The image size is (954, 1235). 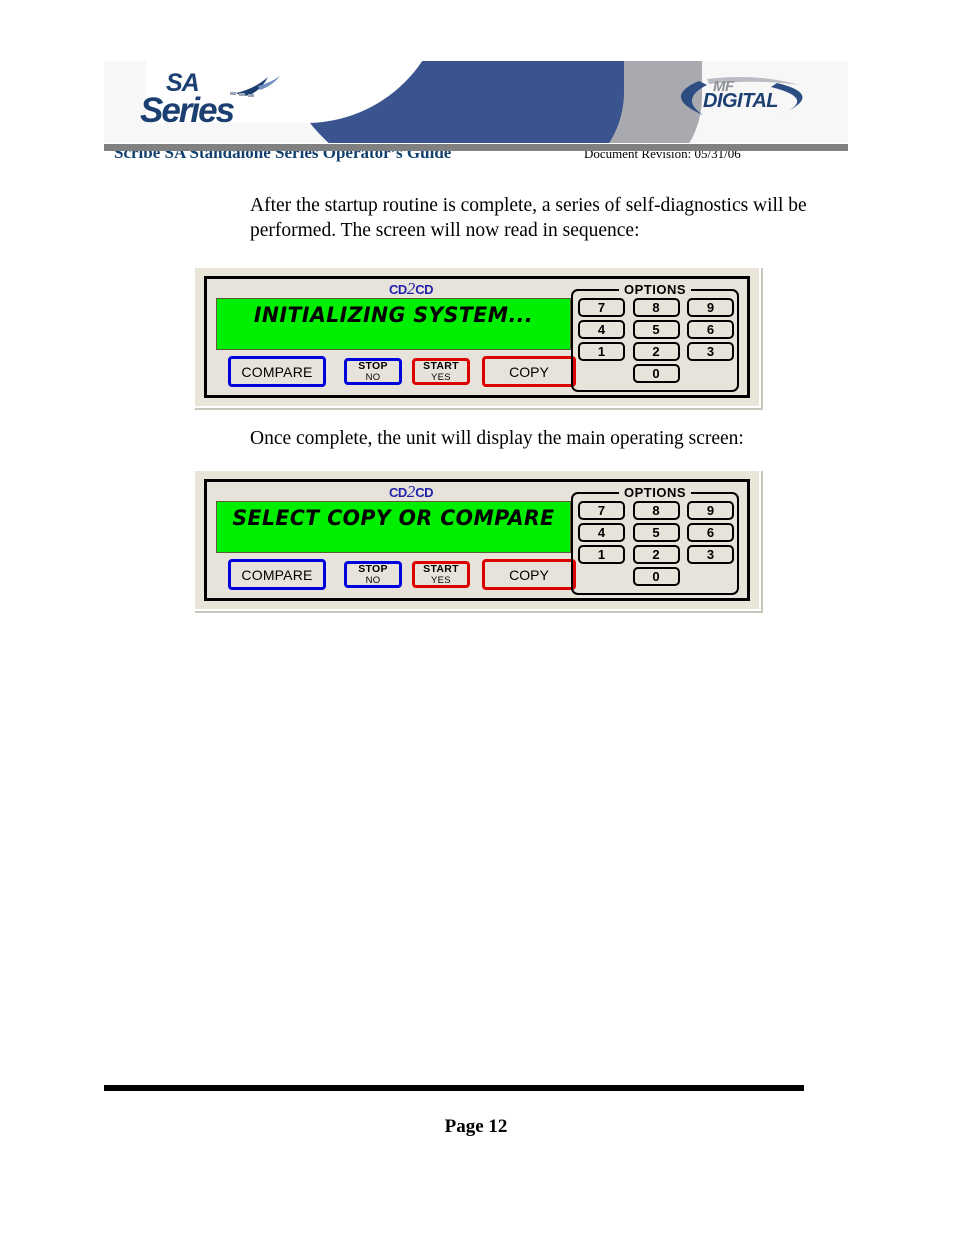 What do you see at coordinates (187, 110) in the screenshot?
I see `sa-logo-series-text: Series` at bounding box center [187, 110].